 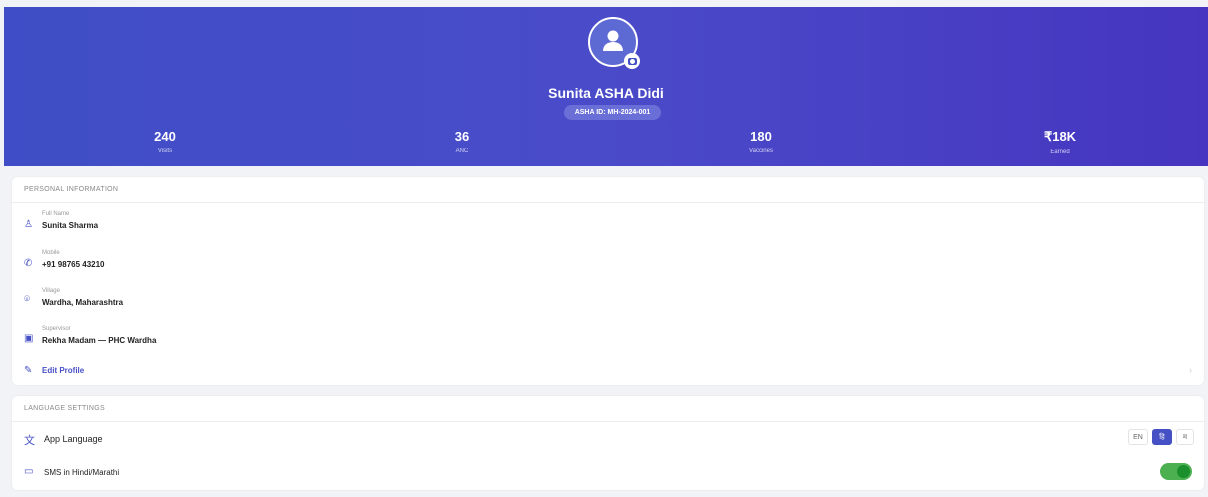 I want to click on language-option-hi: हि, so click(x=1162, y=437).